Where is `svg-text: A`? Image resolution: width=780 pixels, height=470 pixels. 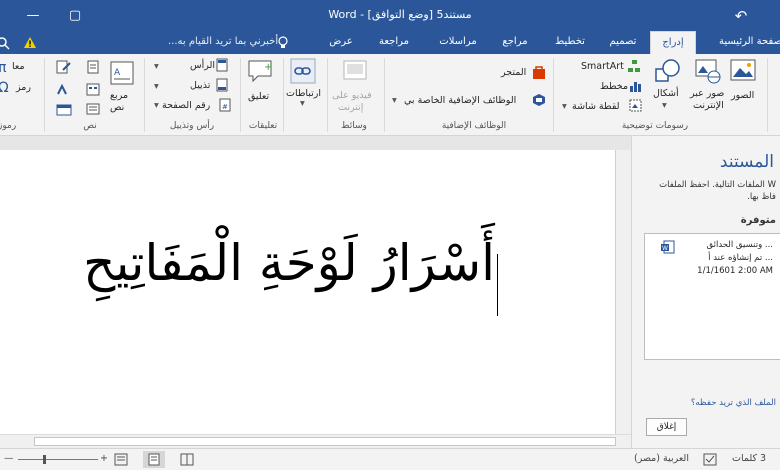 svg-text: A is located at coordinates (117, 73).